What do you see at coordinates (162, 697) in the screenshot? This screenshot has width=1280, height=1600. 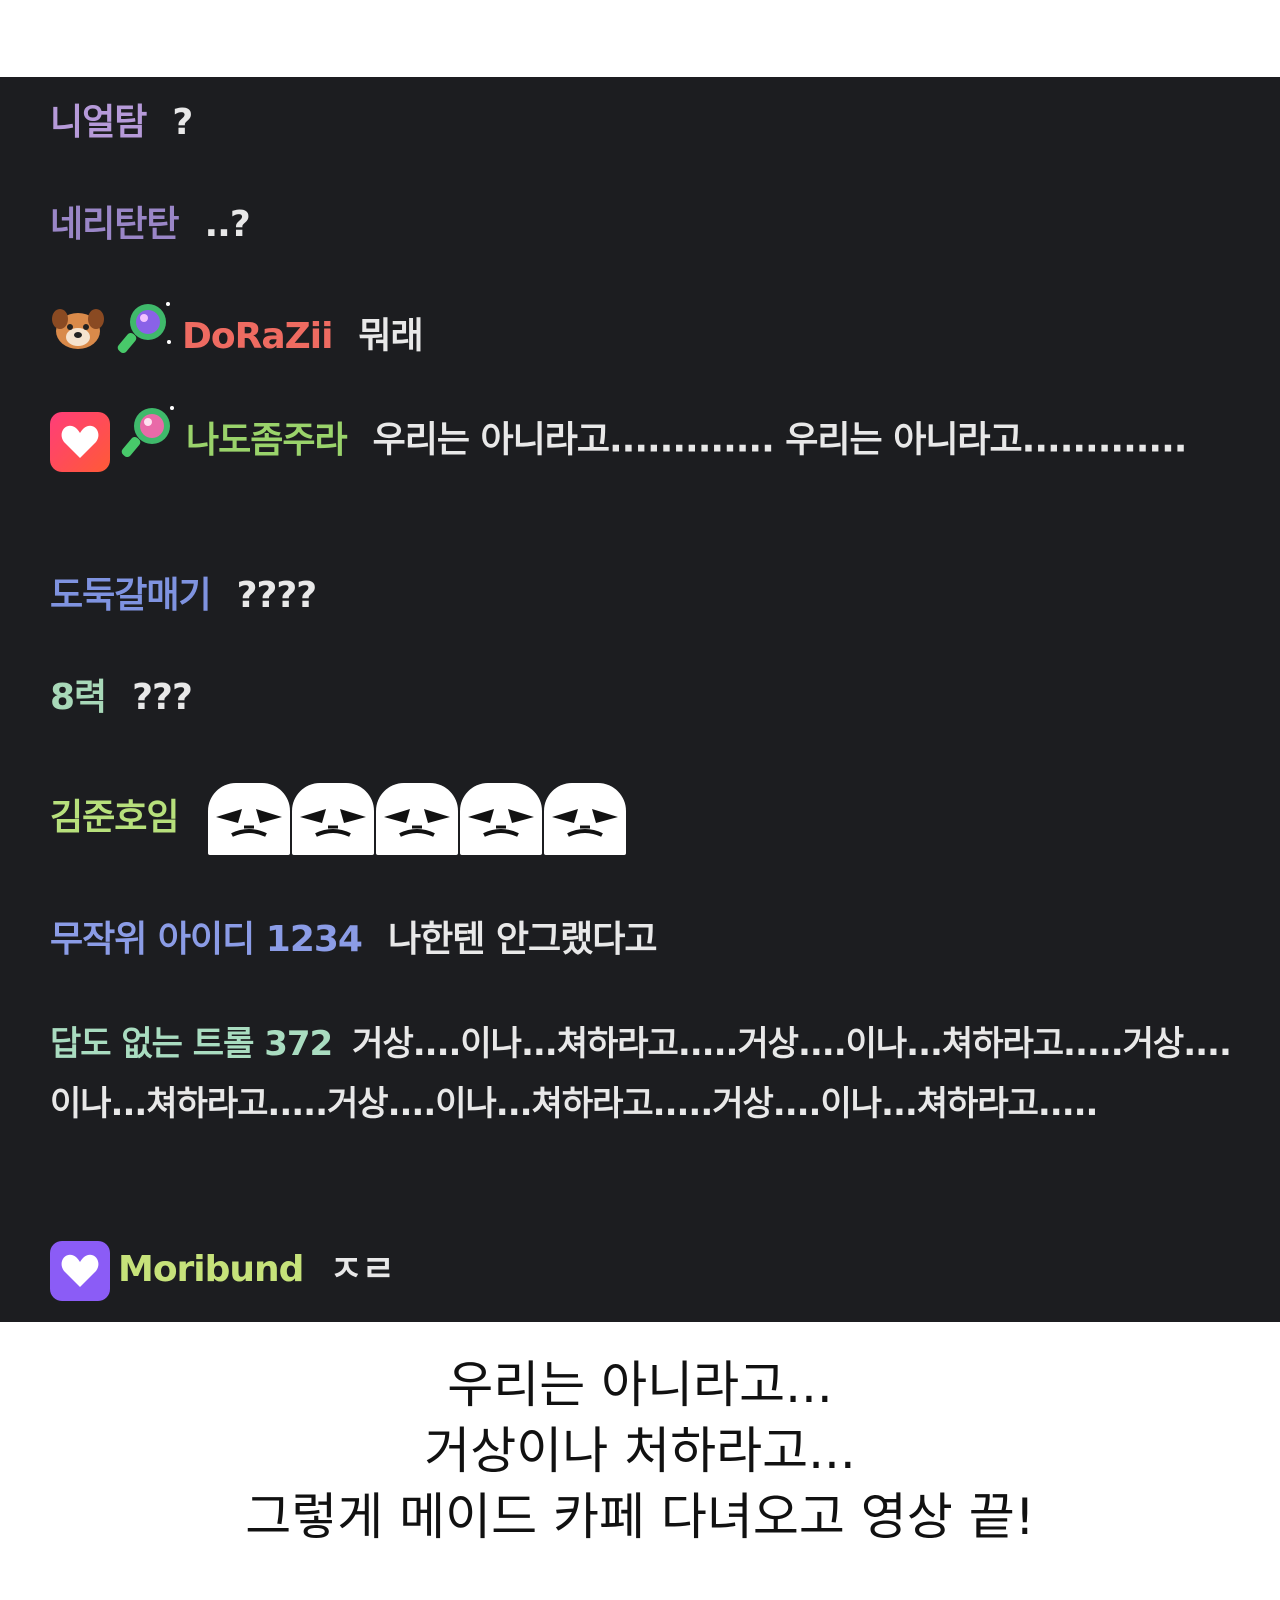 I see `chat-text: ???` at bounding box center [162, 697].